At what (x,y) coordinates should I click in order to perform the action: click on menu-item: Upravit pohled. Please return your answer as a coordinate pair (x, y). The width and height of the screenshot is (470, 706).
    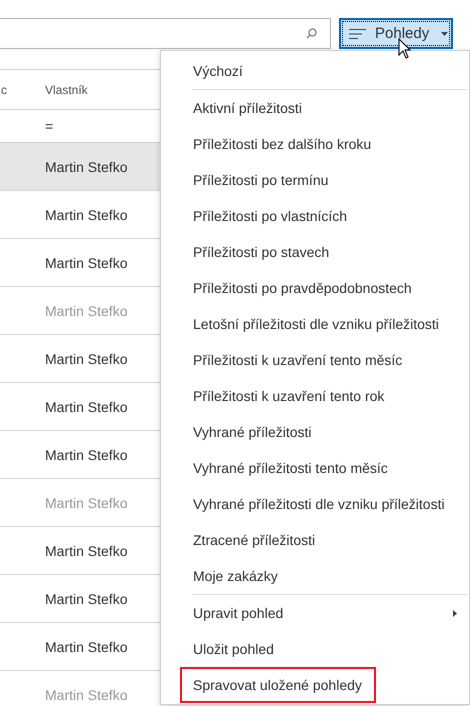
    Looking at the image, I should click on (315, 613).